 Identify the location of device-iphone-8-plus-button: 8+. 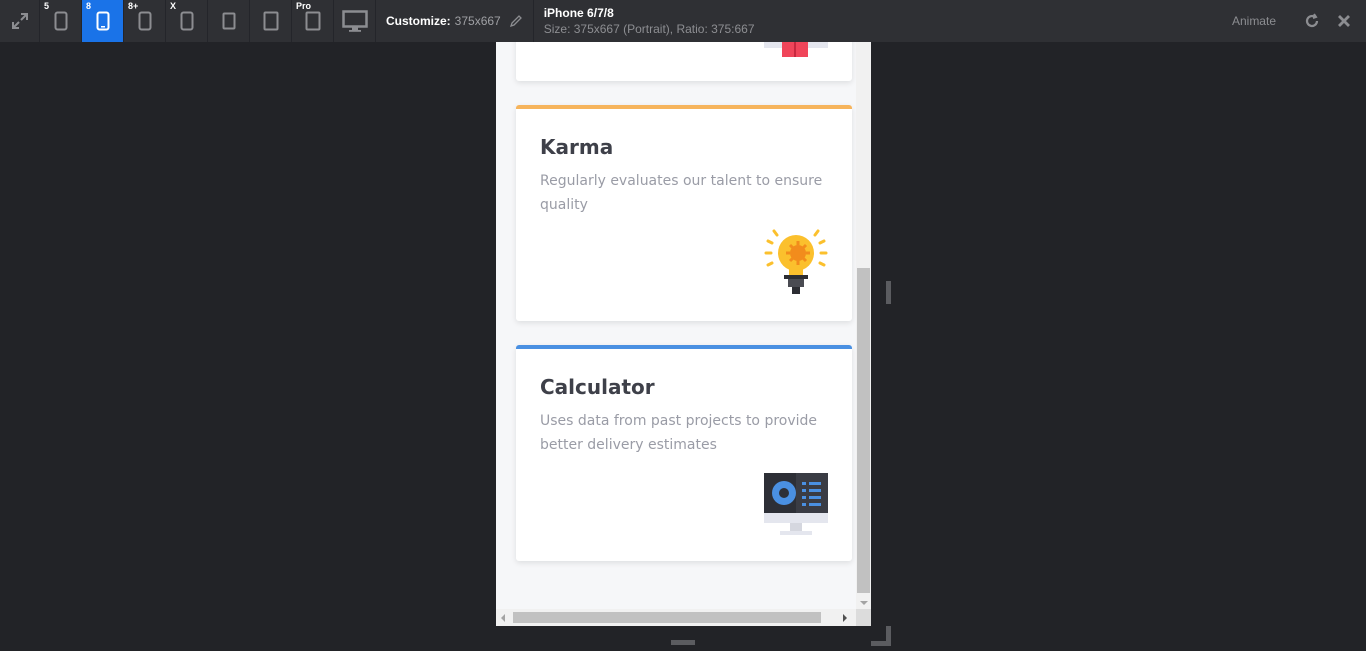
(145, 21).